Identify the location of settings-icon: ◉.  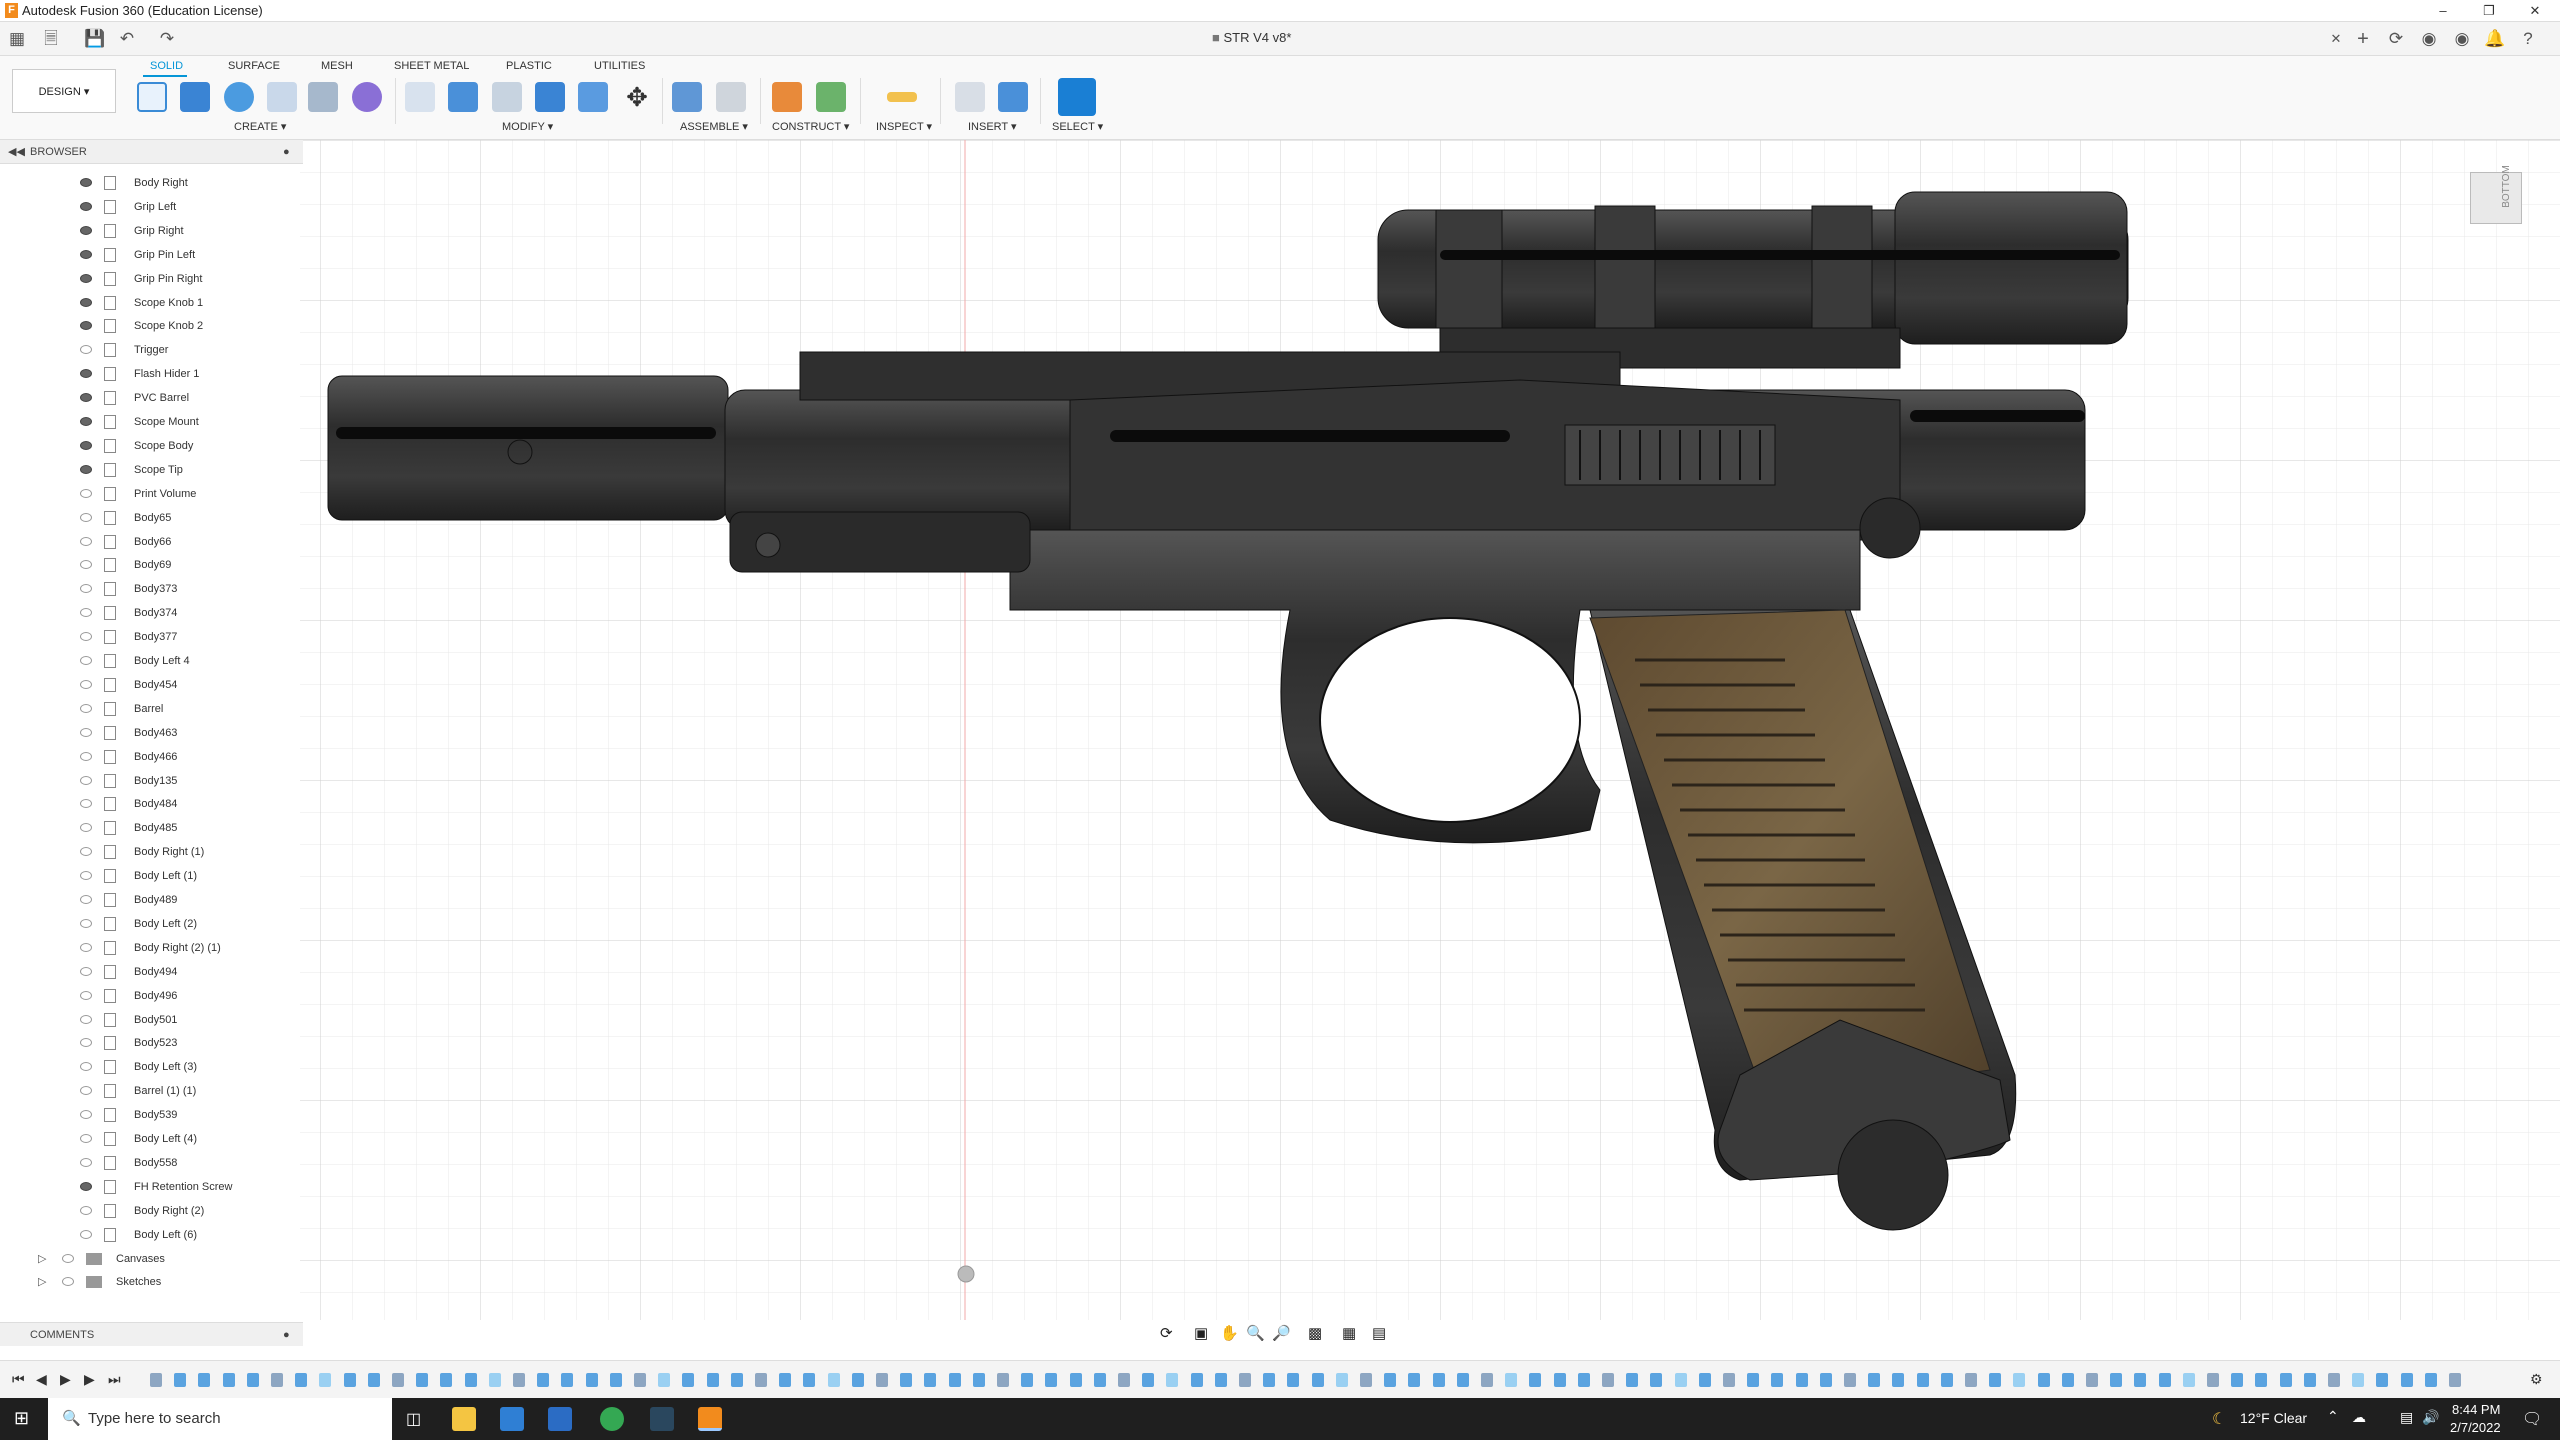
(2462, 39).